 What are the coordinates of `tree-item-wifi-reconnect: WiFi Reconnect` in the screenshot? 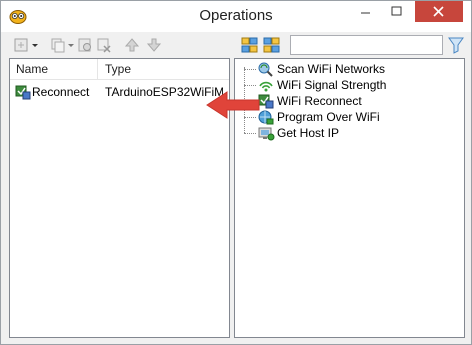 It's located at (347, 101).